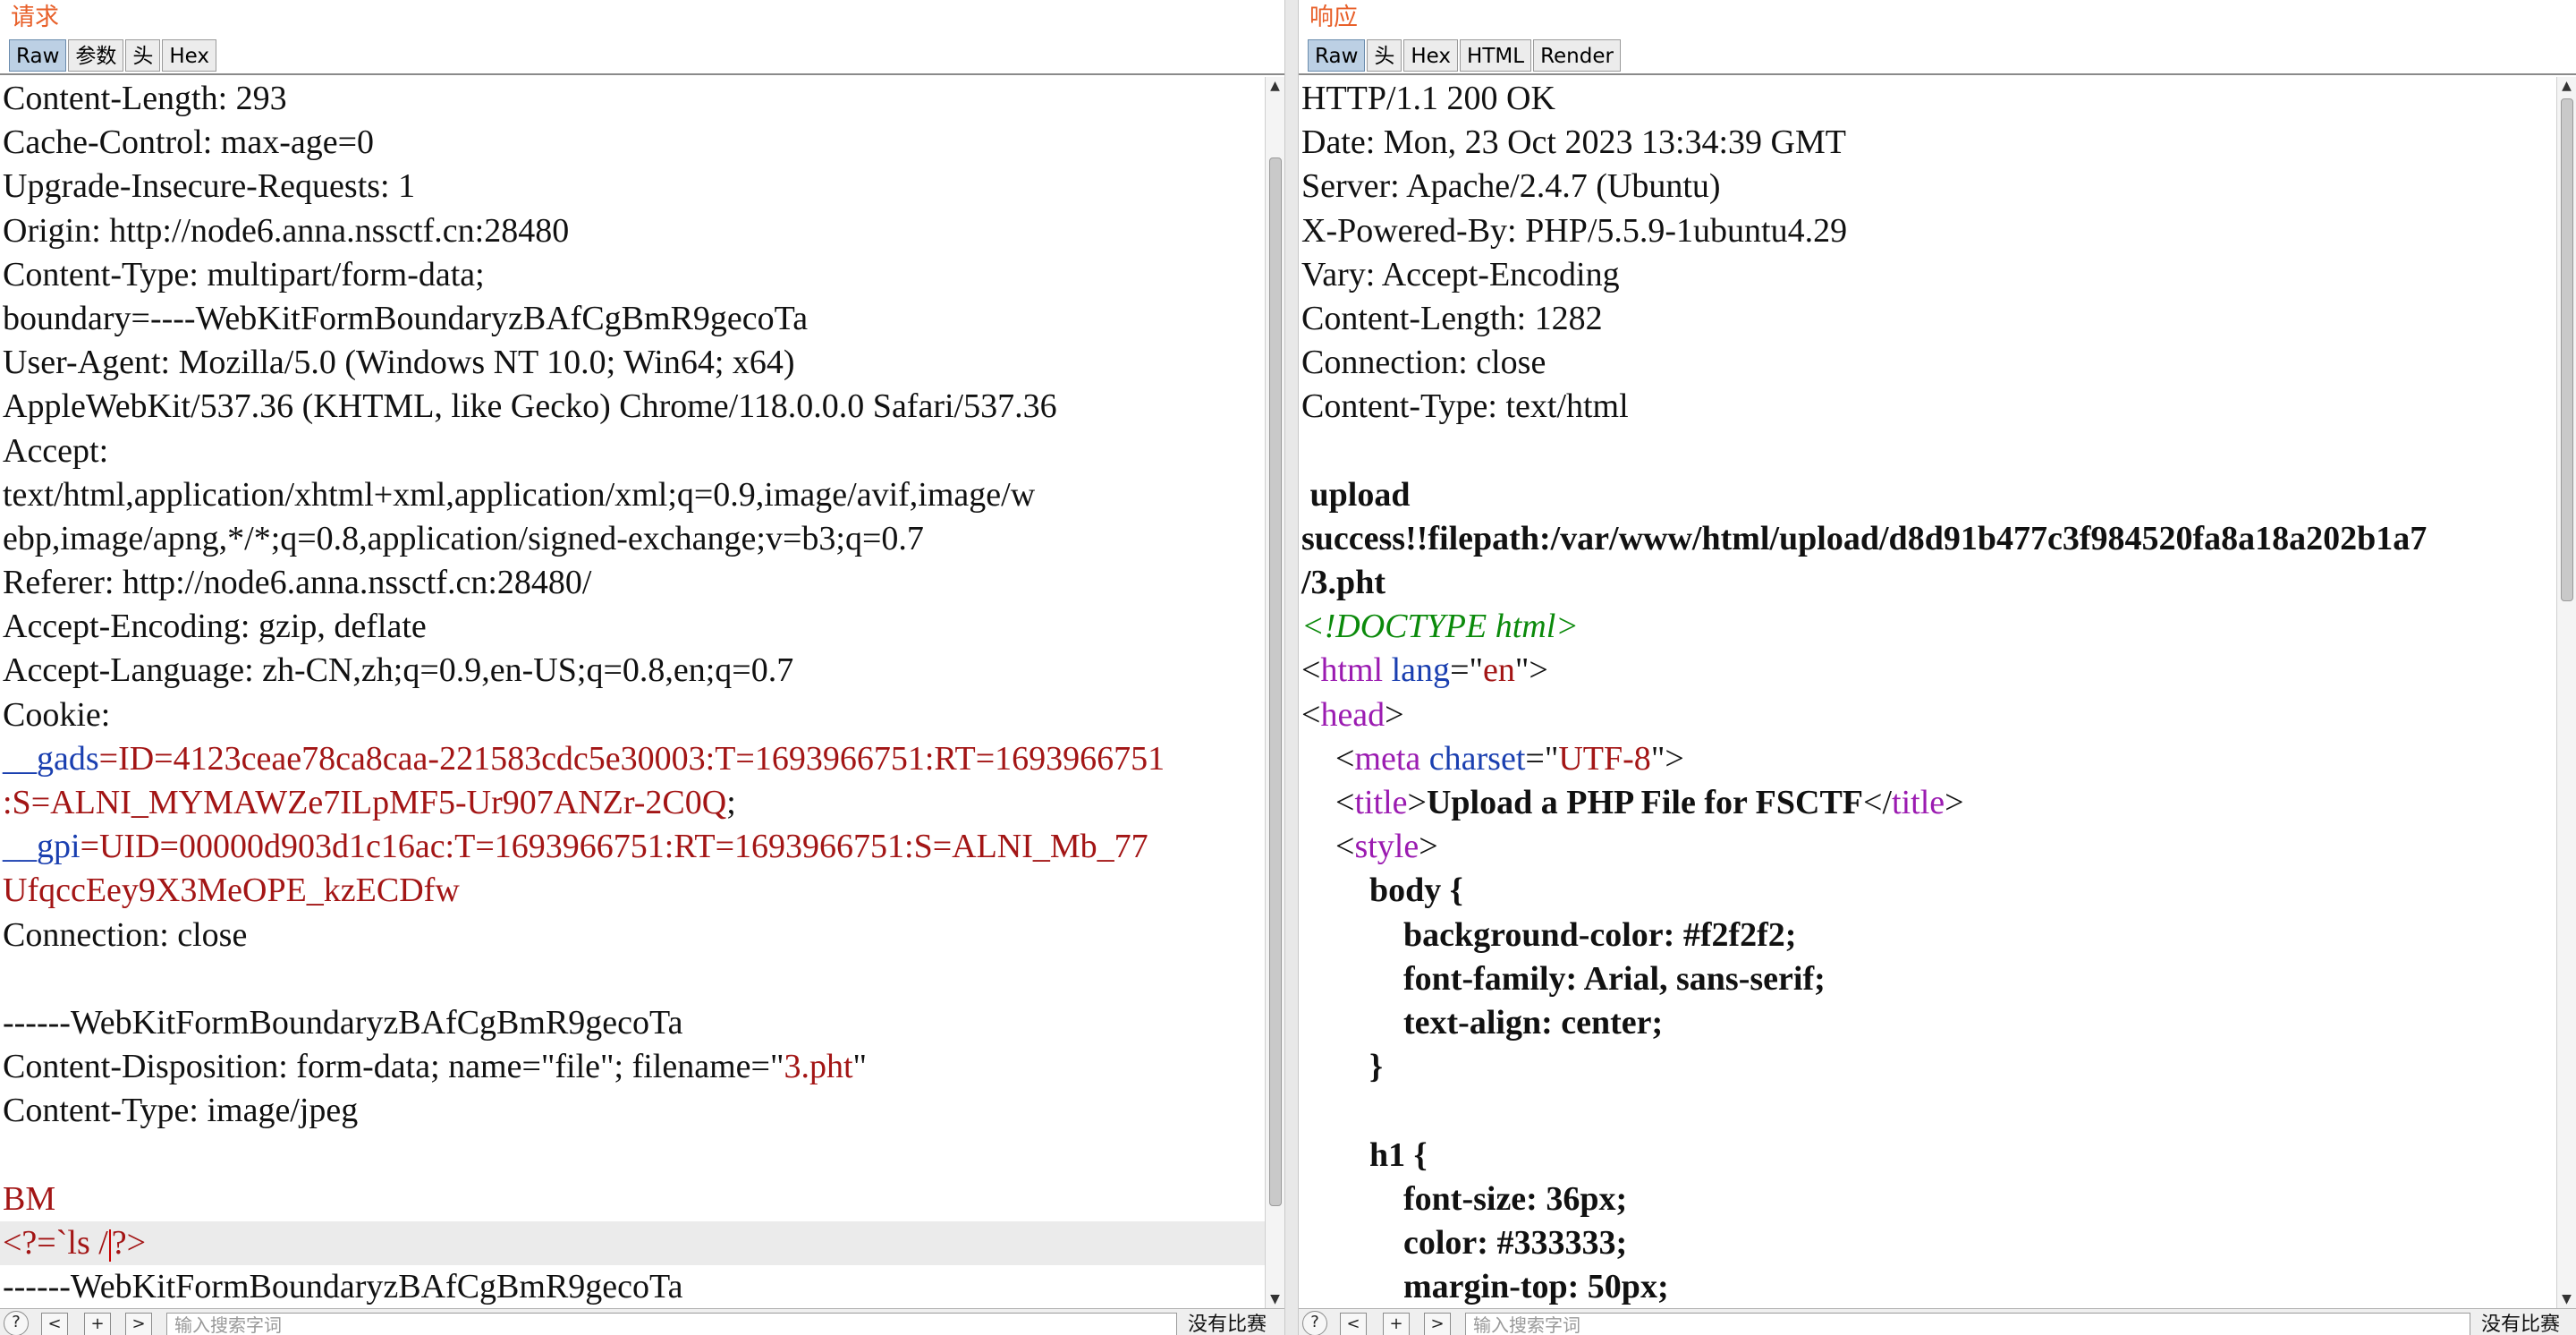  I want to click on code-token: color: #333333;, so click(1464, 1242).